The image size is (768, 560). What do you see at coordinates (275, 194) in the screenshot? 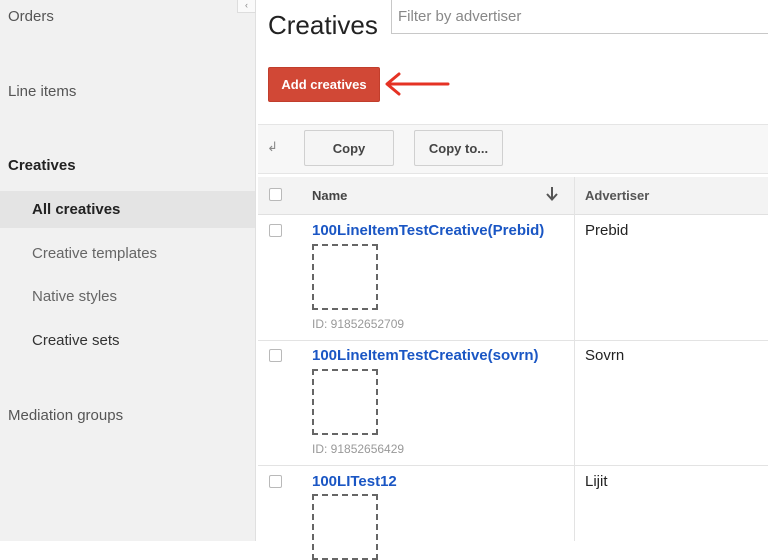
I see `select-all-checkbox` at bounding box center [275, 194].